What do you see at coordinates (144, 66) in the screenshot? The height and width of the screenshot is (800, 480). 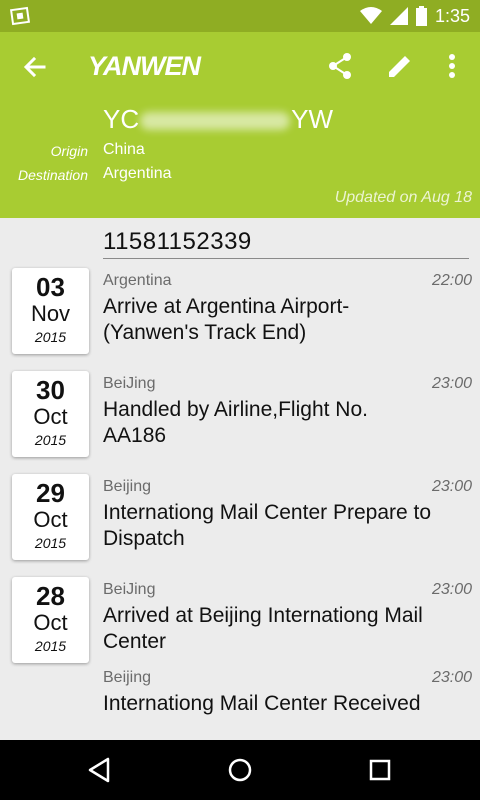 I see `yanwen-logo: YANWEN` at bounding box center [144, 66].